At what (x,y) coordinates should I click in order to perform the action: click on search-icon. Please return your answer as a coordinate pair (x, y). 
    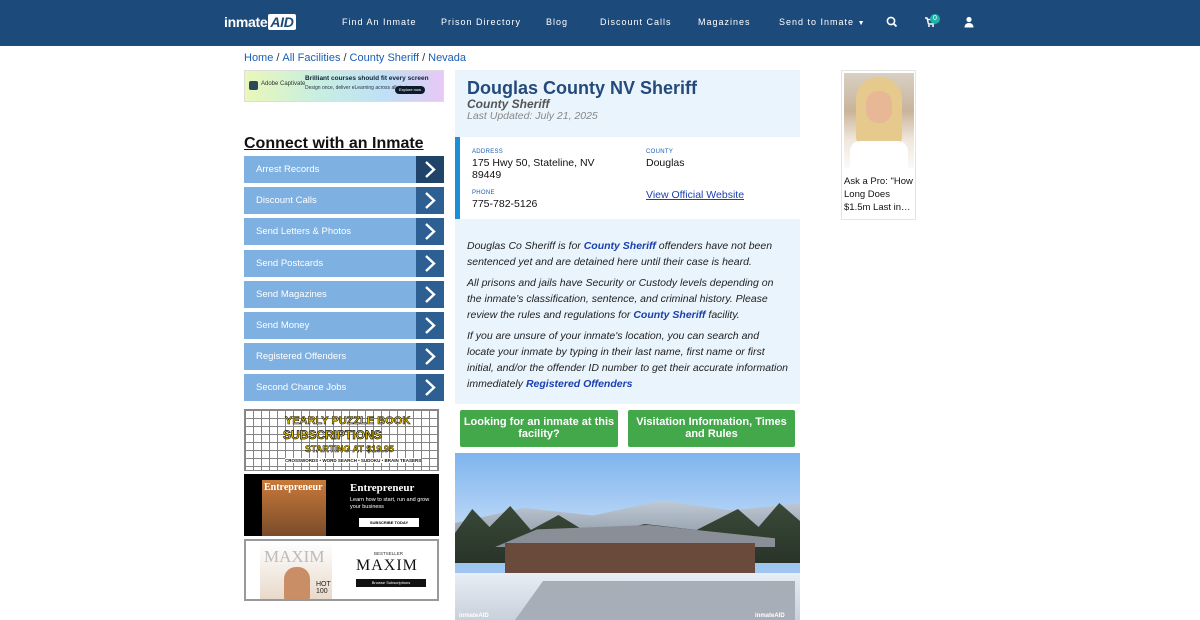
    Looking at the image, I should click on (892, 22).